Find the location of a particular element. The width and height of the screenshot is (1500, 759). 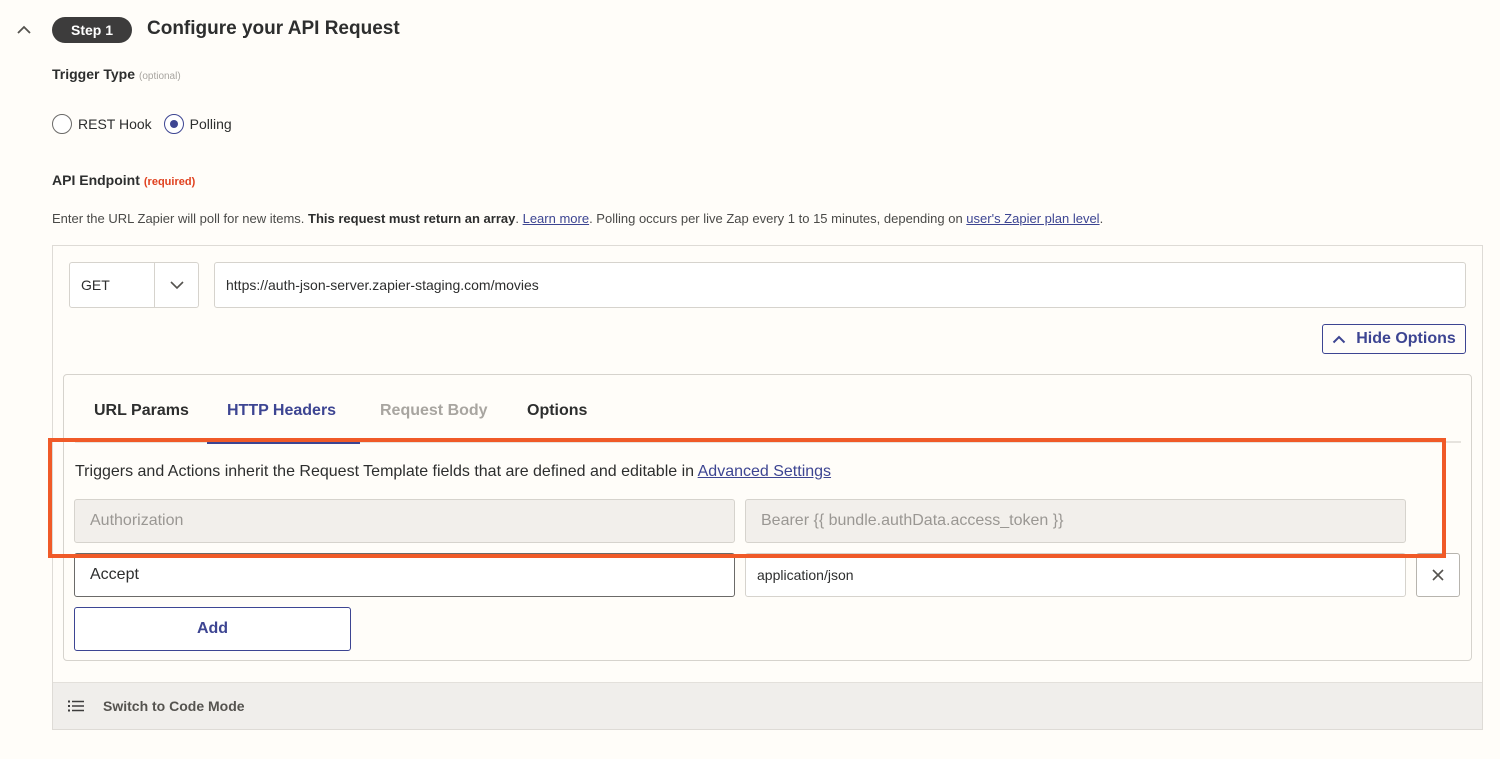

tab-http-headers: HTTP Headers is located at coordinates (281, 411).